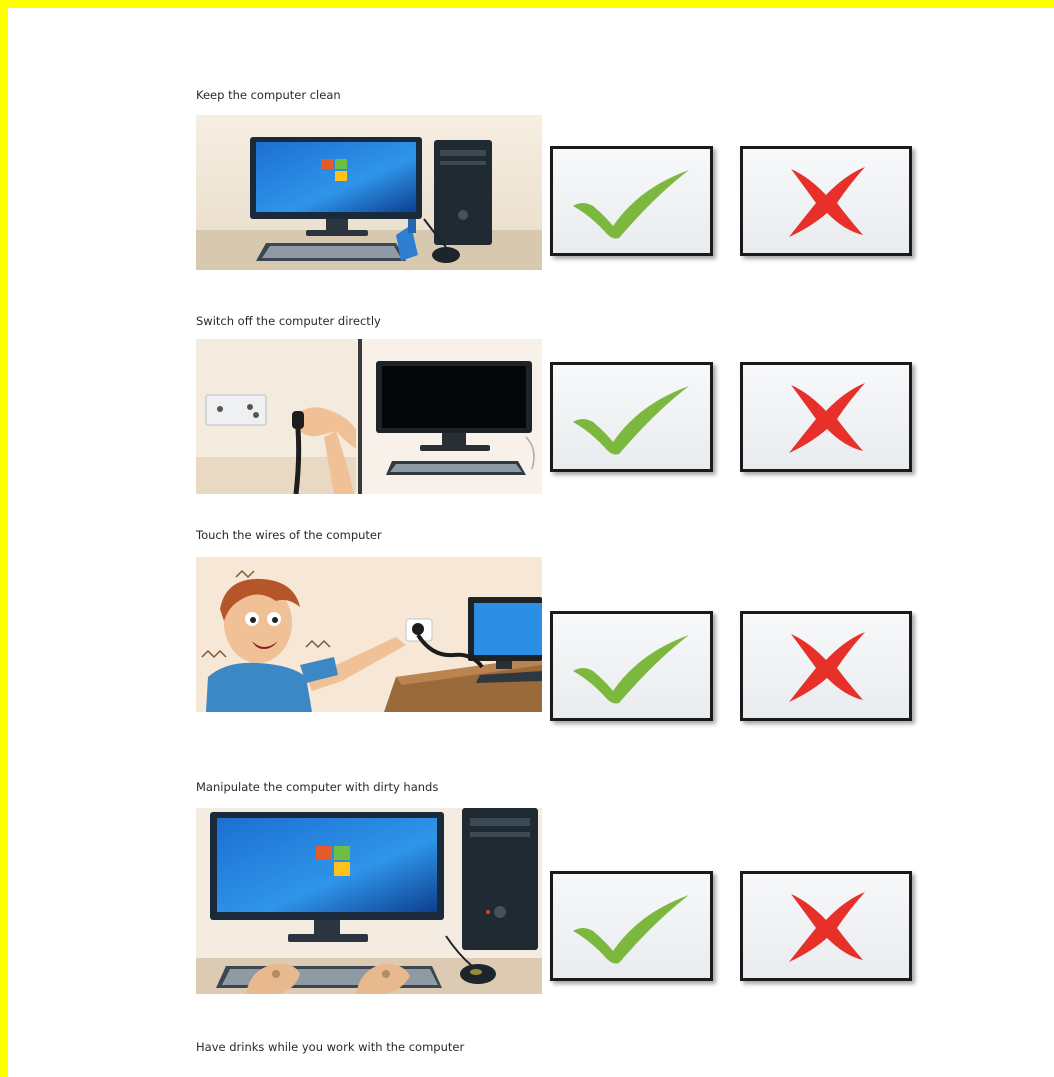 The height and width of the screenshot is (1077, 1054). What do you see at coordinates (289, 535) in the screenshot?
I see `item-caption: Touch the wires of the computer` at bounding box center [289, 535].